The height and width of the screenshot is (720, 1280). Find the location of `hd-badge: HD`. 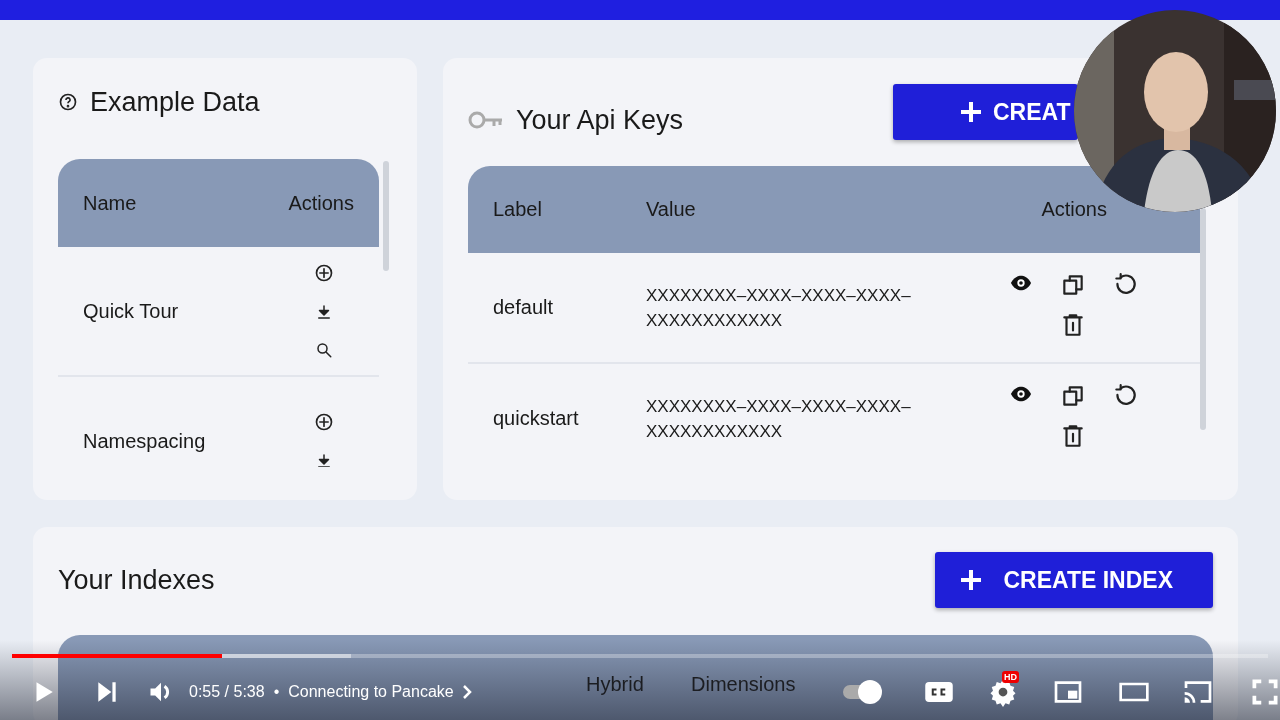

hd-badge: HD is located at coordinates (1010, 677).